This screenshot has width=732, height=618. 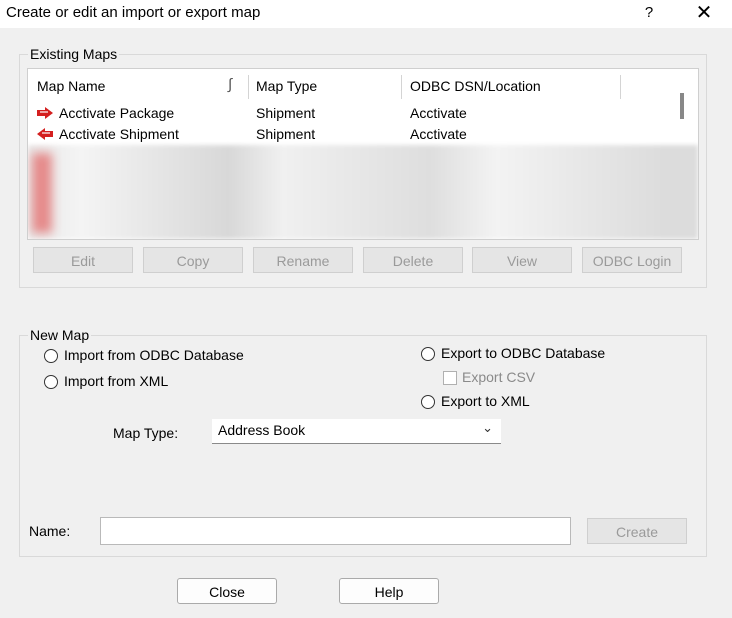 What do you see at coordinates (704, 13) in the screenshot?
I see `close-window-button: ✕` at bounding box center [704, 13].